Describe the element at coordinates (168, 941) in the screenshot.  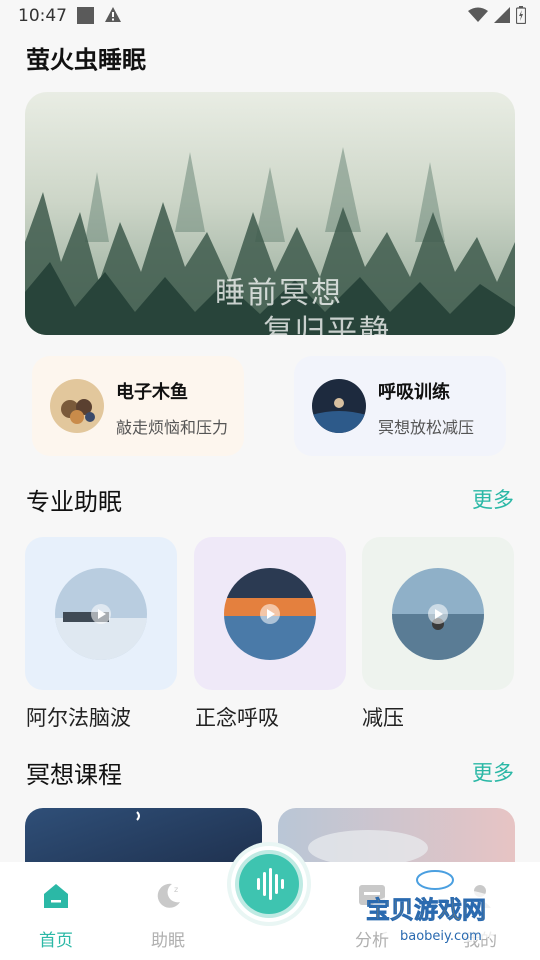
I see `tab-sleep-aid-label: 助眠` at that location.